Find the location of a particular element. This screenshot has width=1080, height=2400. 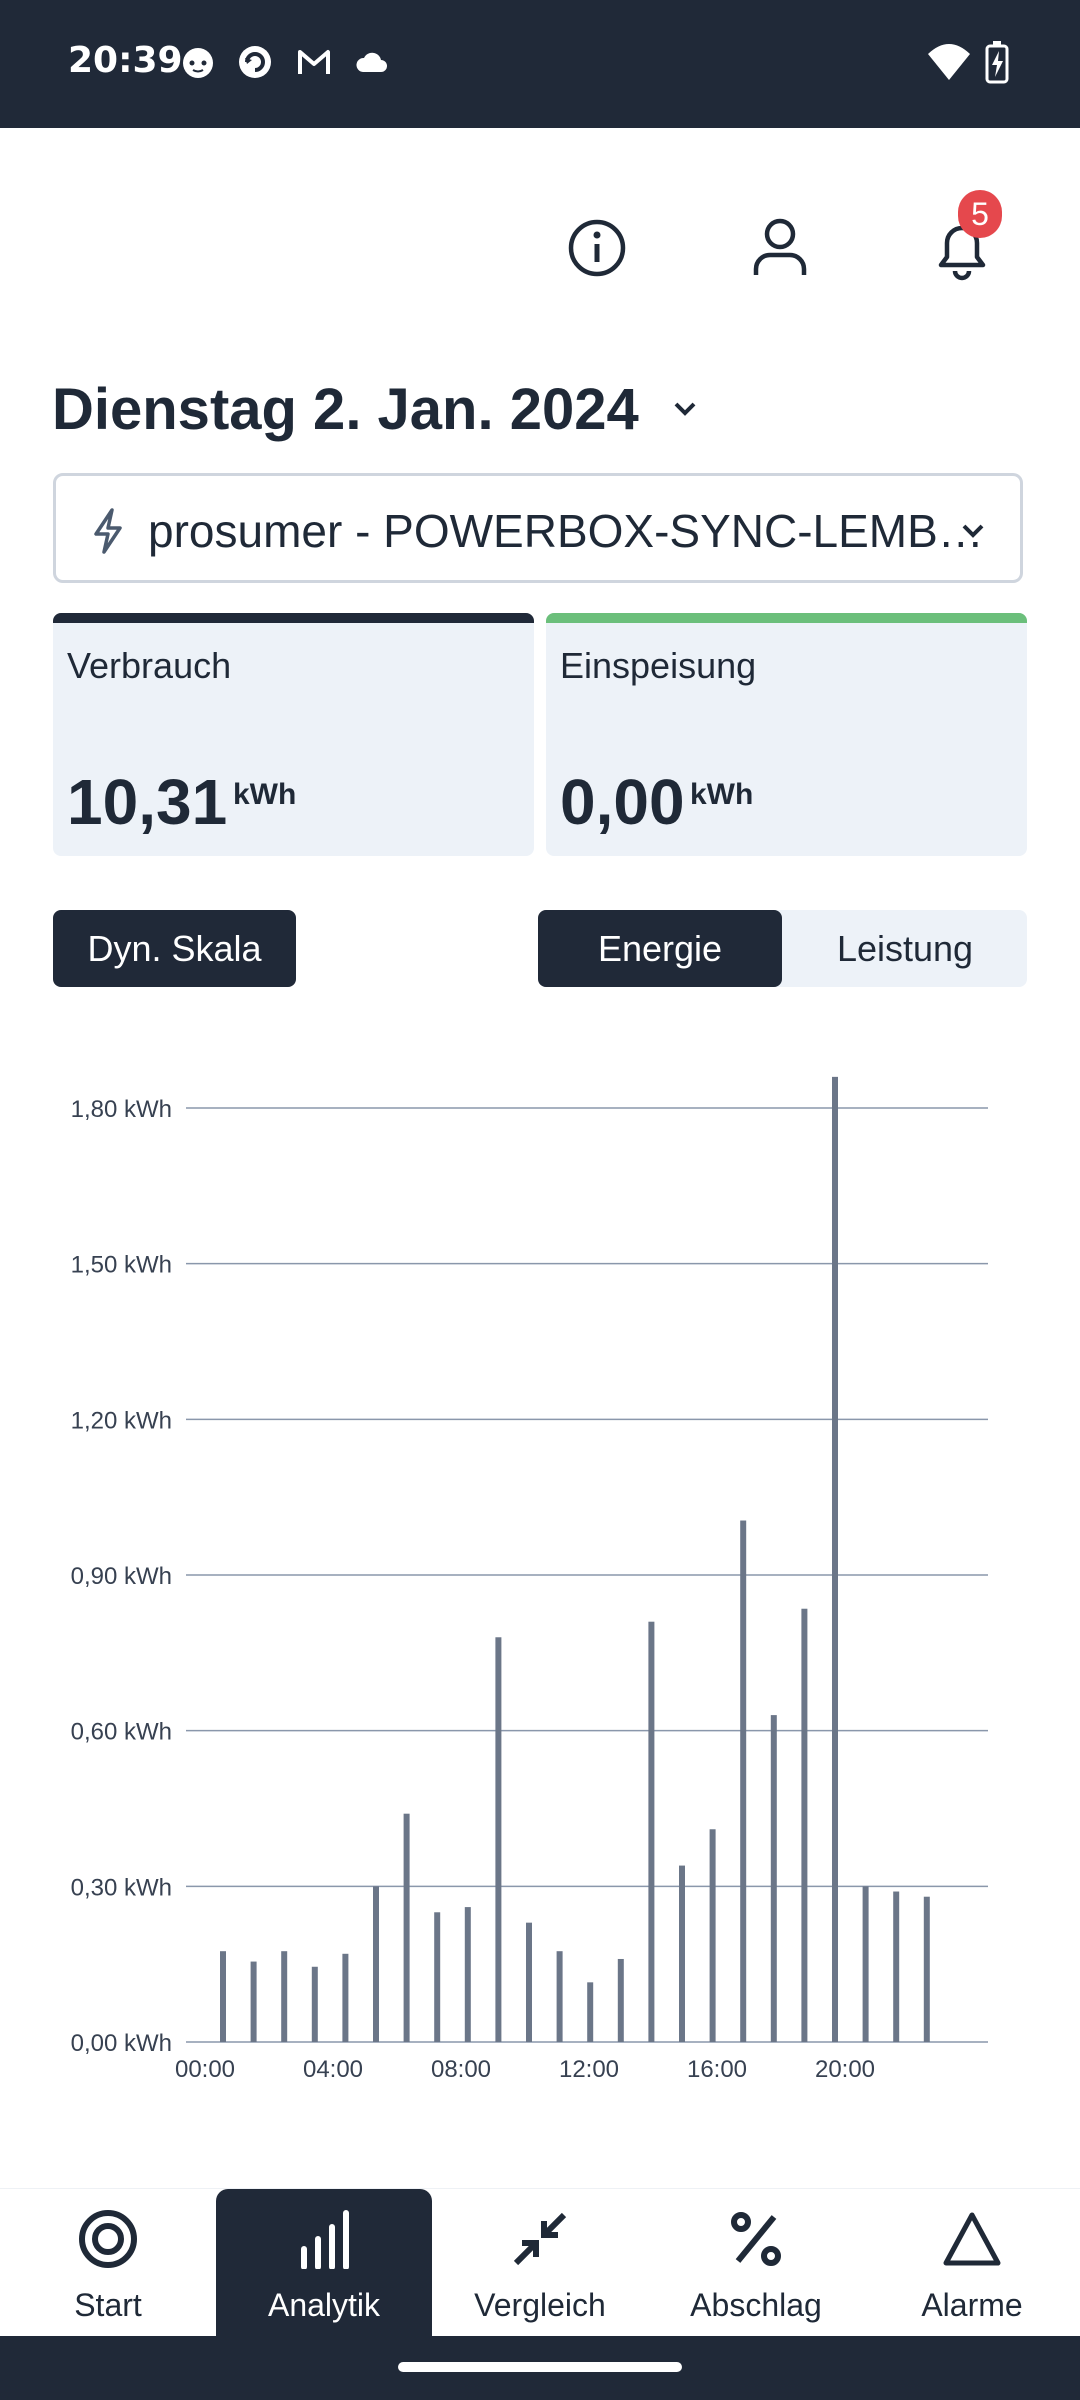

cat-notification-icon is located at coordinates (198, 63).